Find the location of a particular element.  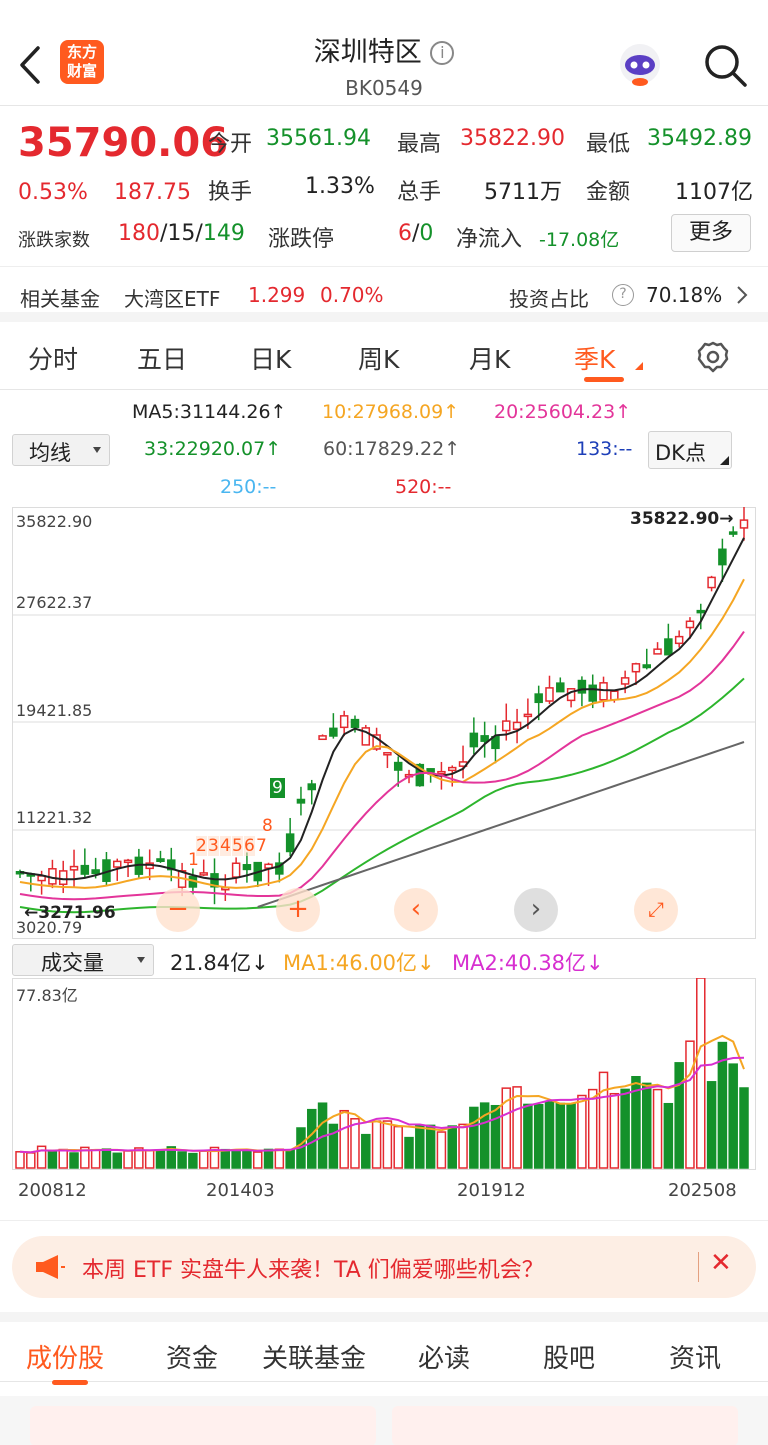

zoom-out-button: − is located at coordinates (178, 910).